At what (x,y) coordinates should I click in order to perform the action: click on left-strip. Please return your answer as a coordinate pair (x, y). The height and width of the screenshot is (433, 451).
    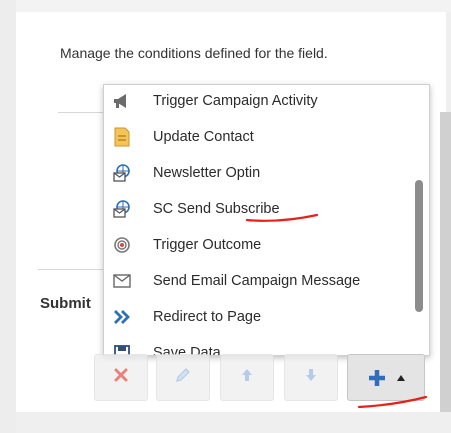
    Looking at the image, I should click on (8, 216).